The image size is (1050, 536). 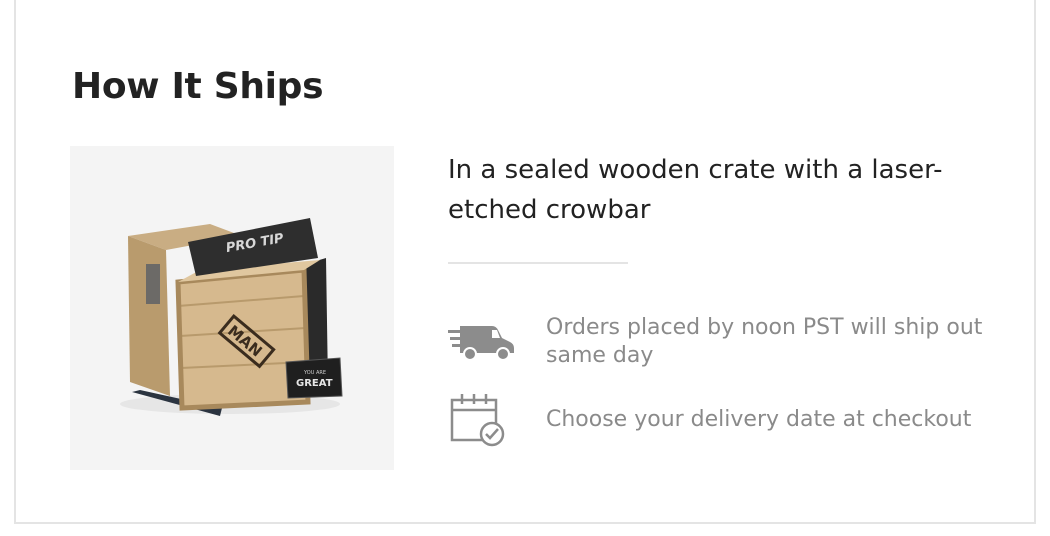 What do you see at coordinates (314, 373) in the screenshot?
I see `card-small-text: YOU ARE` at bounding box center [314, 373].